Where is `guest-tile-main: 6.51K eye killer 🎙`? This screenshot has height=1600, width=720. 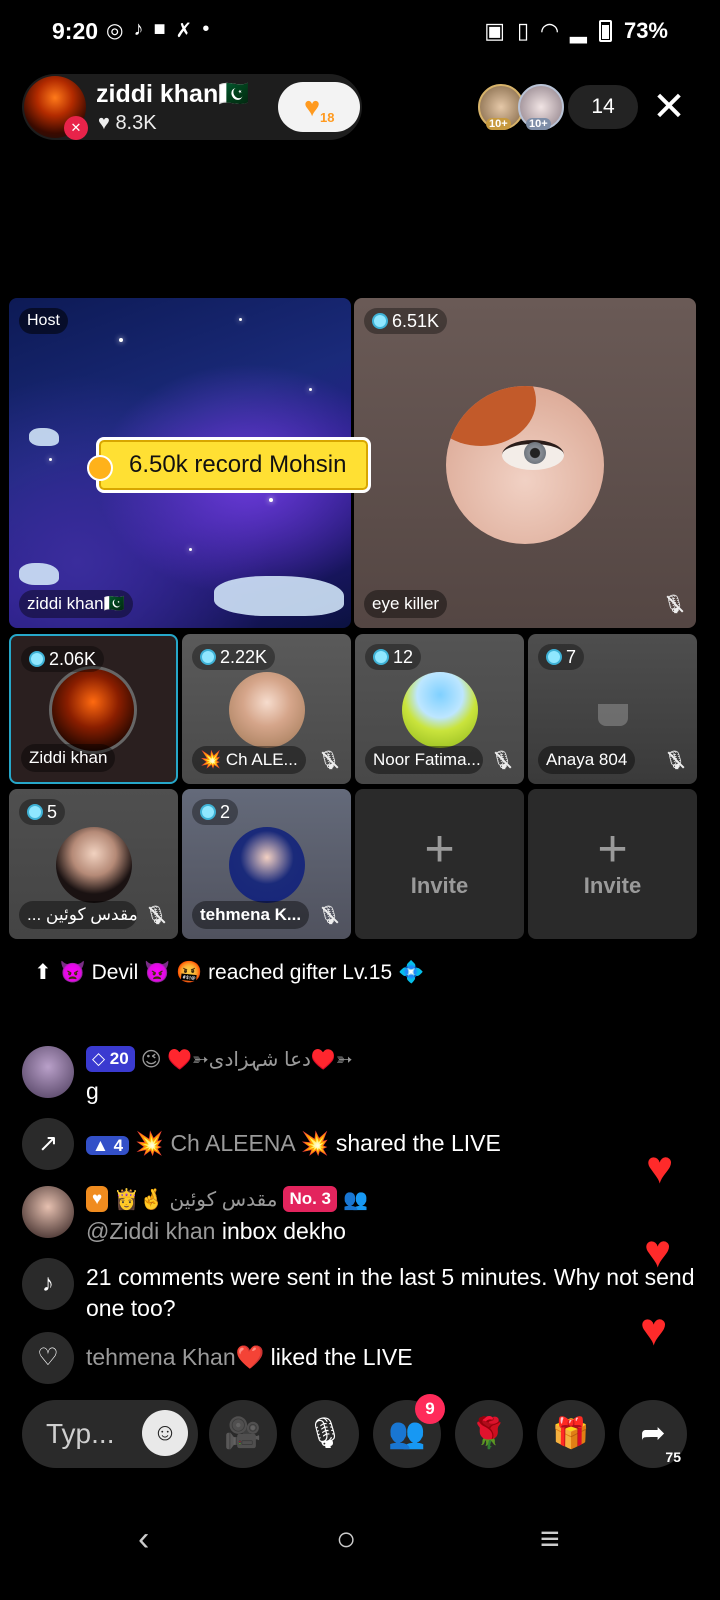
guest-tile-main: 6.51K eye killer 🎙 is located at coordinates (525, 463).